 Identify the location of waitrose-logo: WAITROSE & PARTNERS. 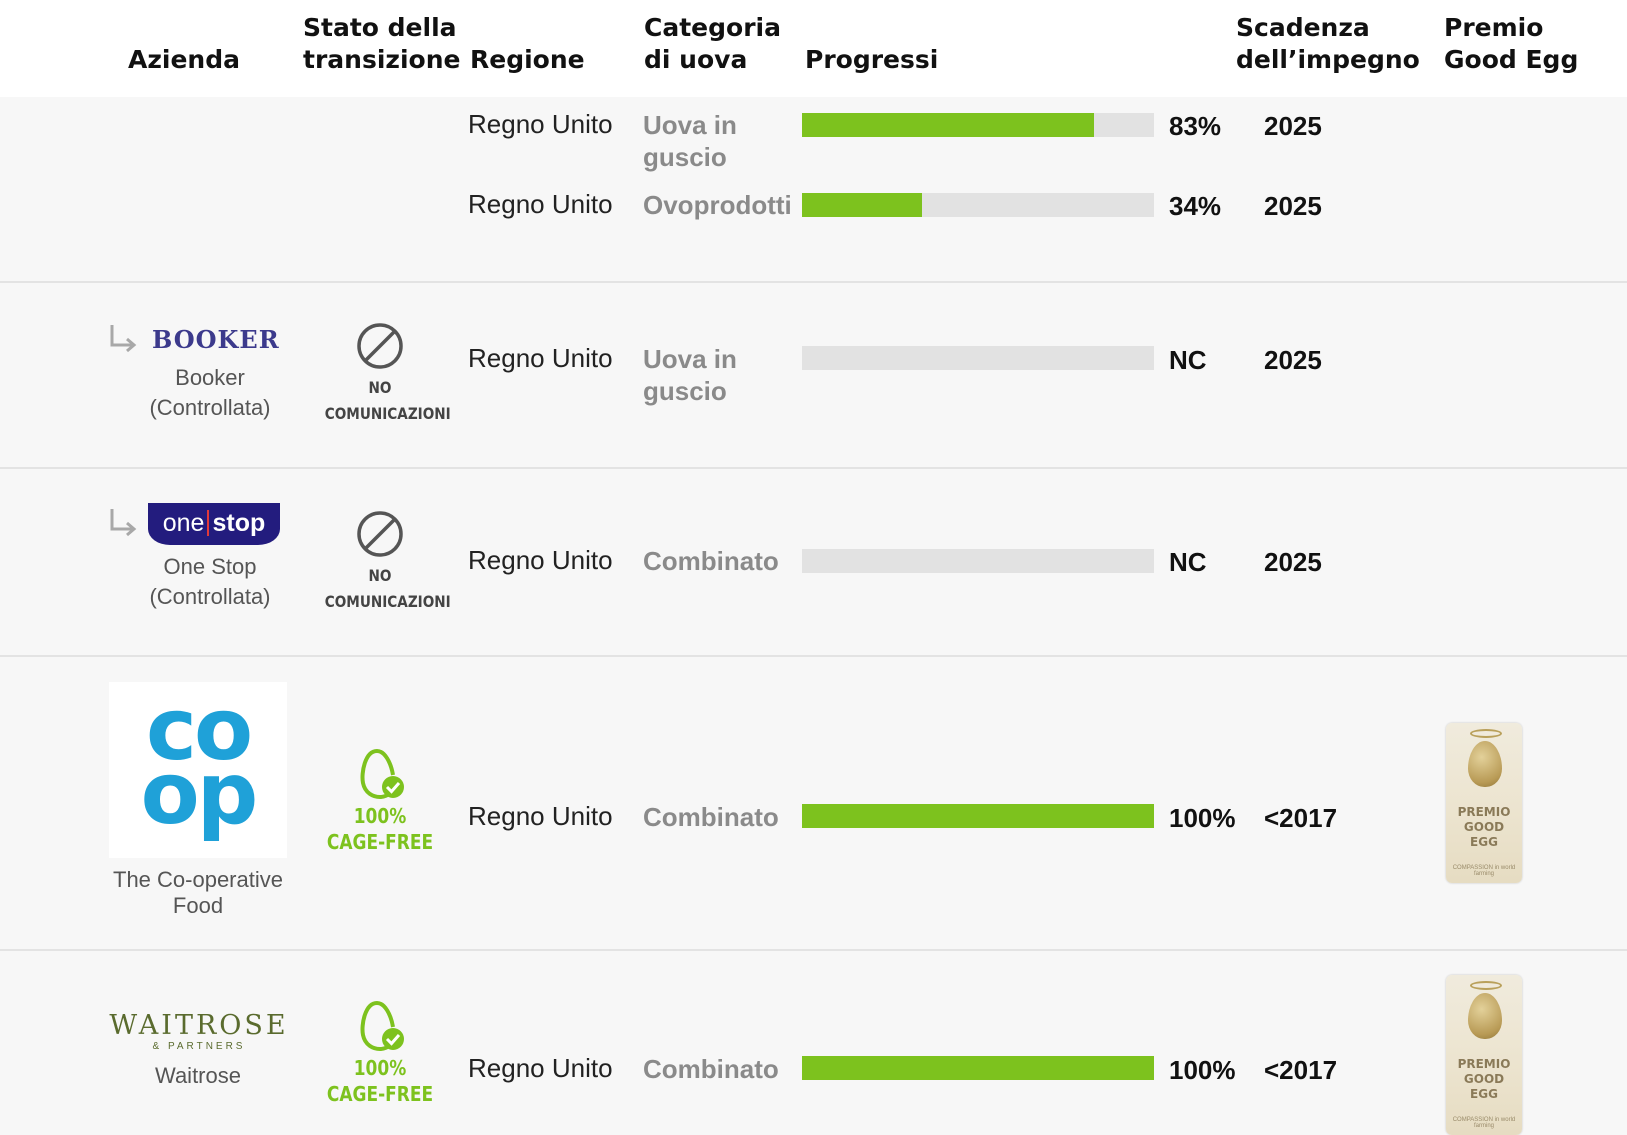
(199, 1031).